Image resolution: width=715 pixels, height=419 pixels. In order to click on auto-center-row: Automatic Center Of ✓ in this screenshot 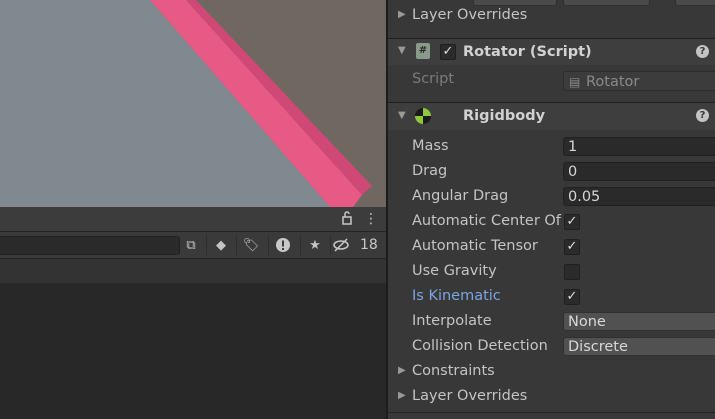, I will do `click(551, 222)`.